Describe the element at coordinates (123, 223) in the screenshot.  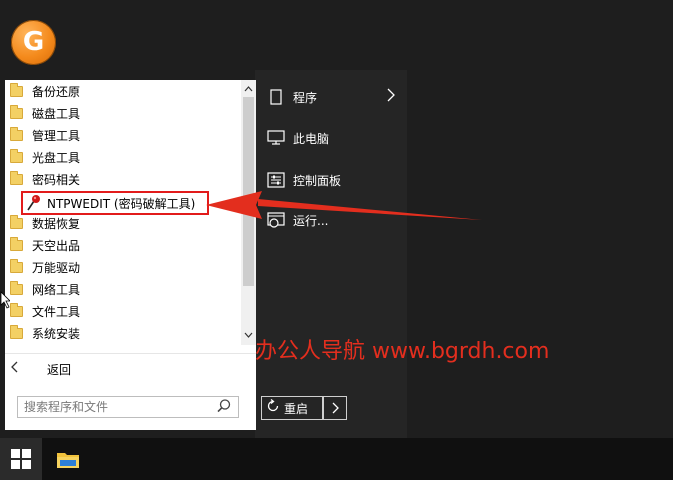
I see `list-item: 数据恢复` at that location.